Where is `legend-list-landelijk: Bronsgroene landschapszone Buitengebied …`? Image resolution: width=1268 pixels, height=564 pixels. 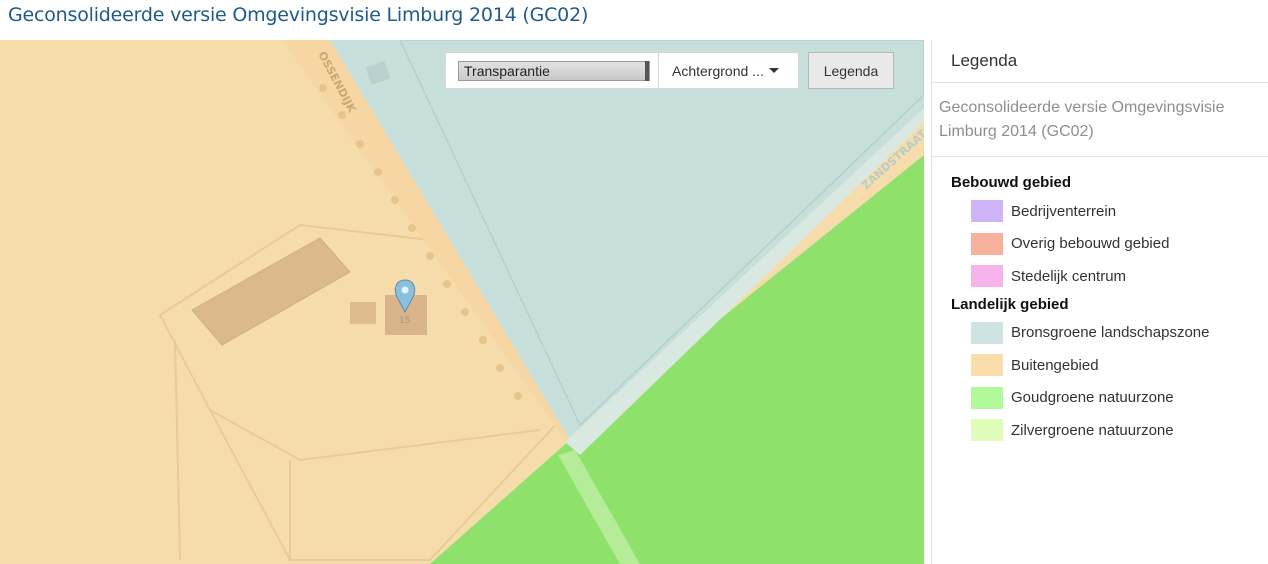
legend-list-landelijk: Bronsgroene landschapszone Buitengebied … is located at coordinates (1100, 382).